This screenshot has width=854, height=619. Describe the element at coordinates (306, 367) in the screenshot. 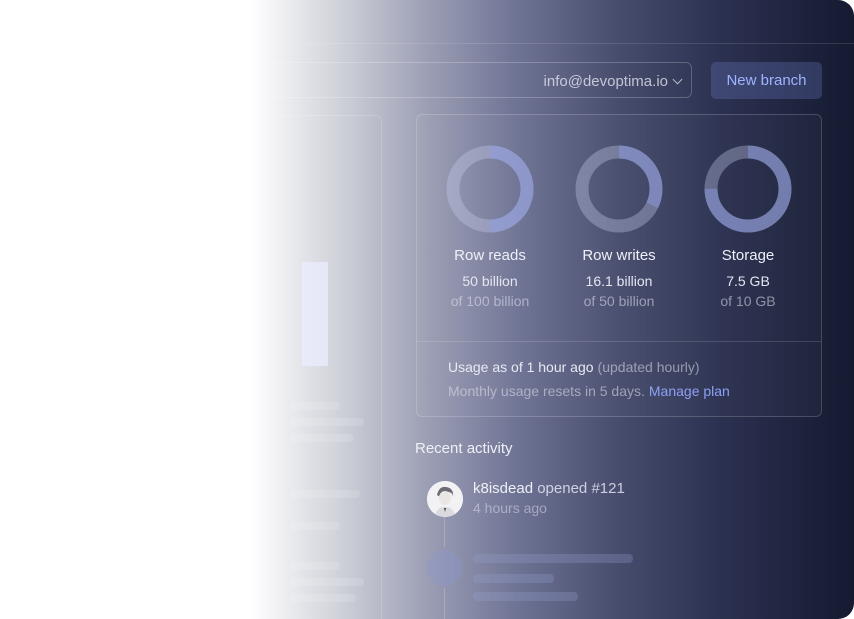

I see `left-panel` at that location.